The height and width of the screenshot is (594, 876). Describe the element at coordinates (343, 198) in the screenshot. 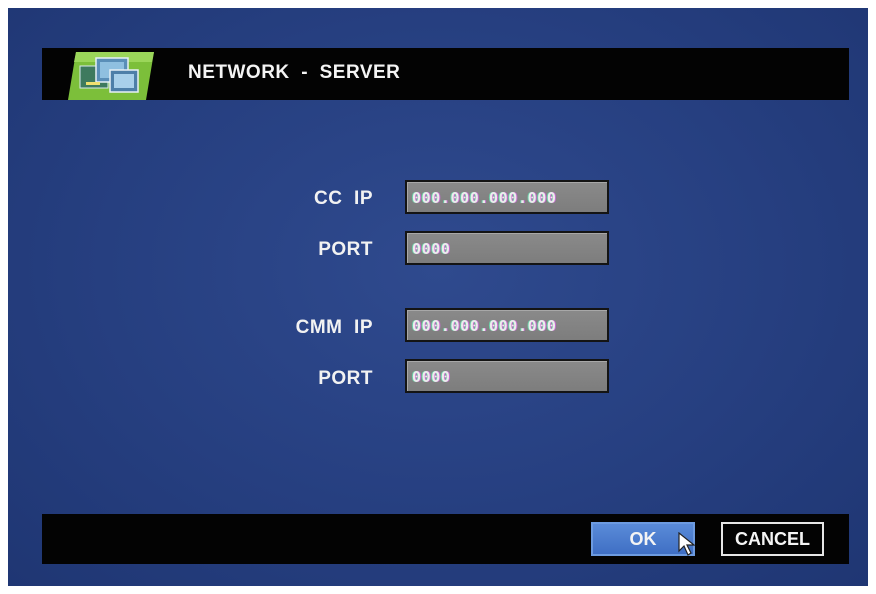

I see `cc-ip-label: CC IP` at that location.